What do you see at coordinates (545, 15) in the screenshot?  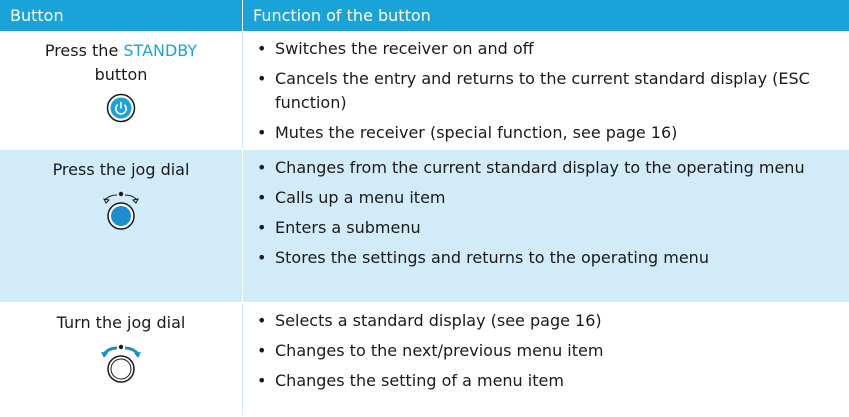 I see `header-function: Function of the button` at bounding box center [545, 15].